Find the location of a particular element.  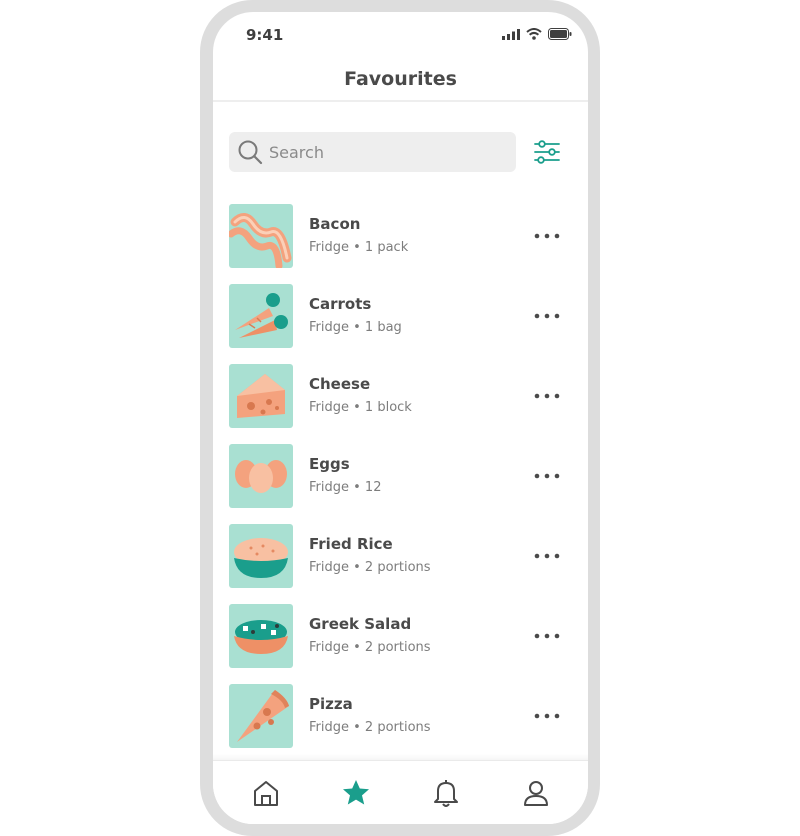

fried-rice-icon is located at coordinates (261, 558).